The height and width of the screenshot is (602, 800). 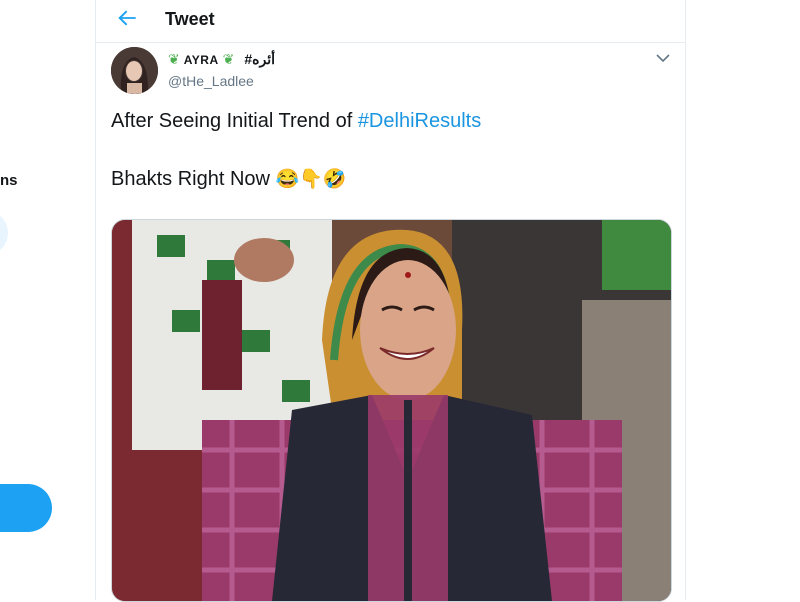 I want to click on page-header: Tweet, so click(x=390, y=21).